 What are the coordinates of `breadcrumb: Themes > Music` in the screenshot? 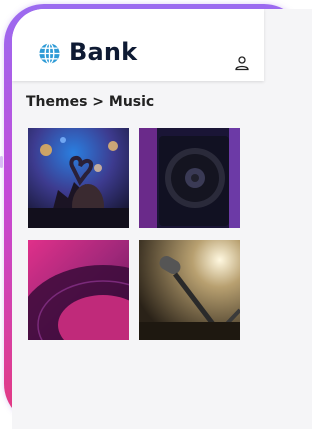 It's located at (90, 102).